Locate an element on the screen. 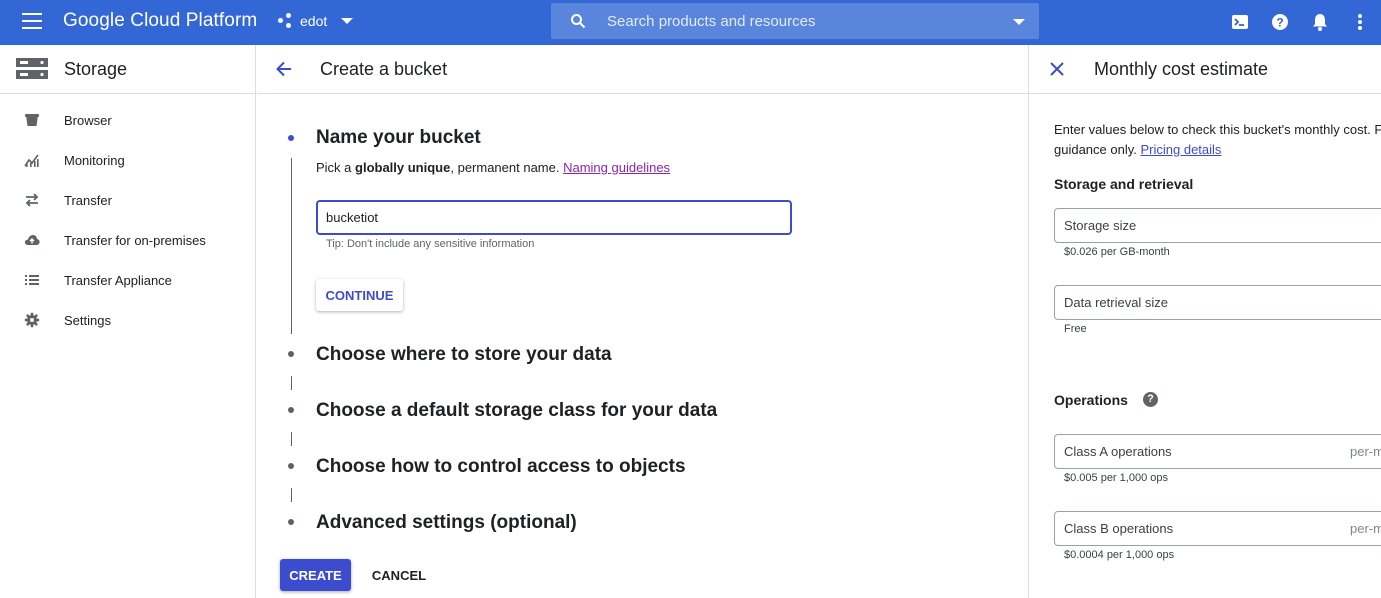 This screenshot has height=598, width=1381. data-retrieval-input is located at coordinates (1218, 302).